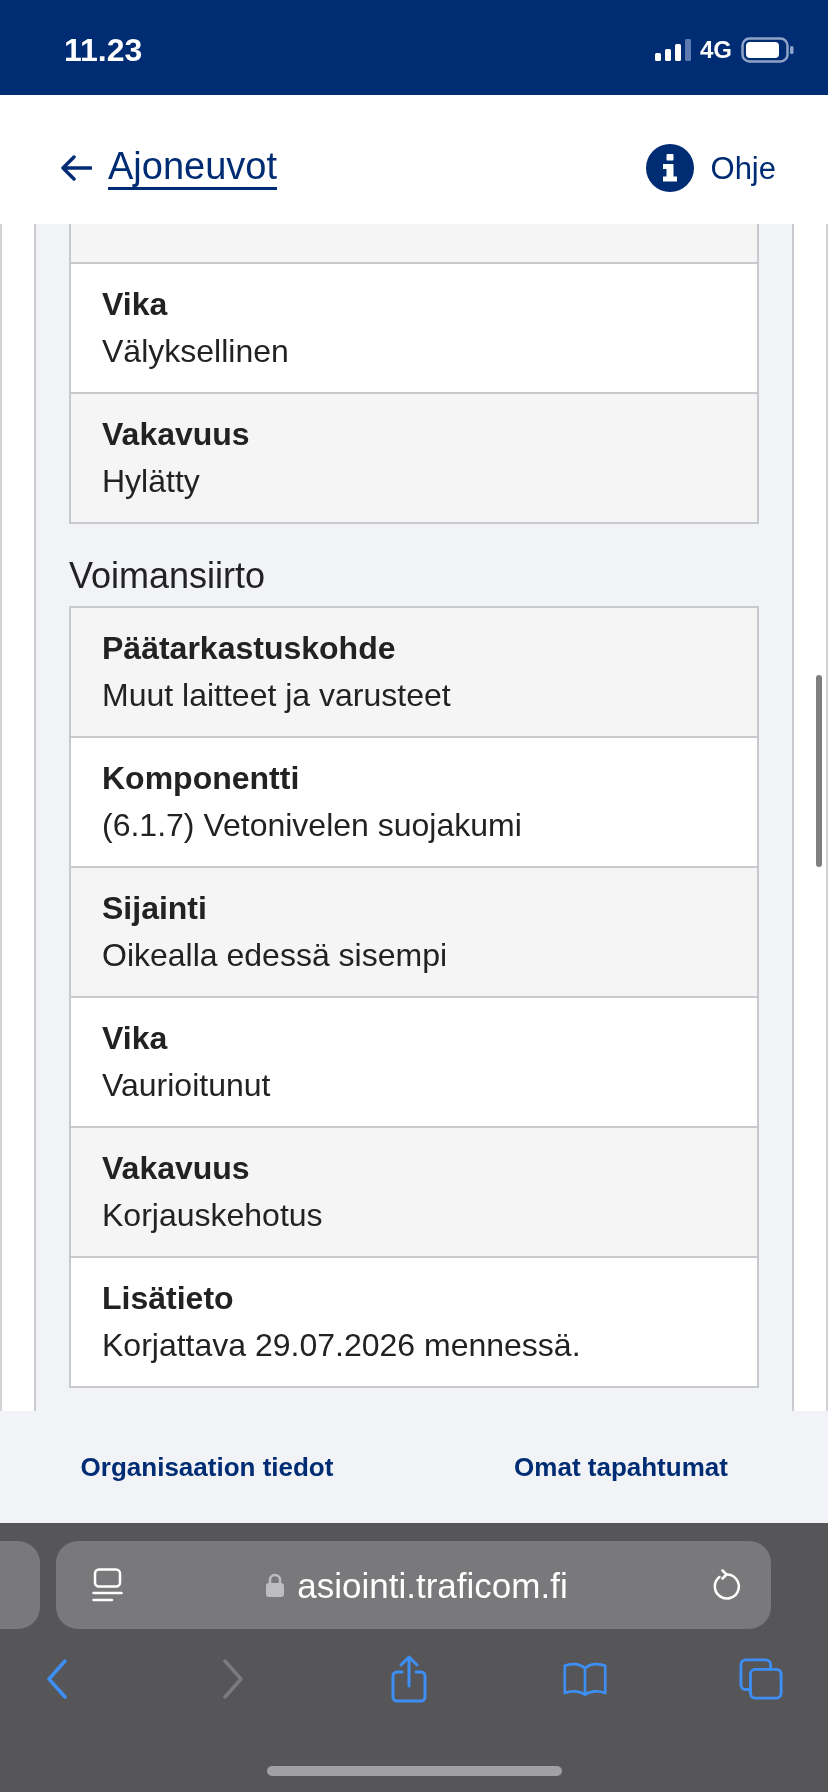  I want to click on network-label: 4G, so click(716, 50).